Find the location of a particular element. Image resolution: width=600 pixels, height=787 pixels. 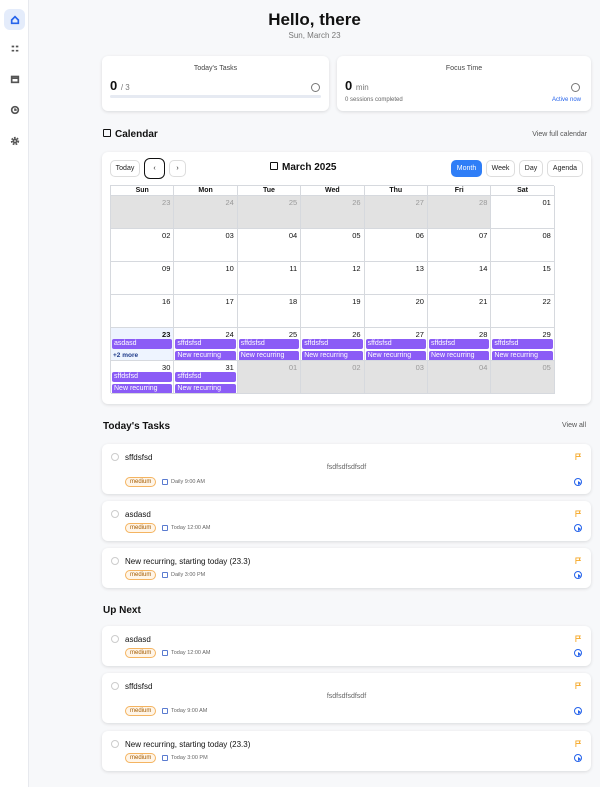

next-month-button: › is located at coordinates (177, 168).